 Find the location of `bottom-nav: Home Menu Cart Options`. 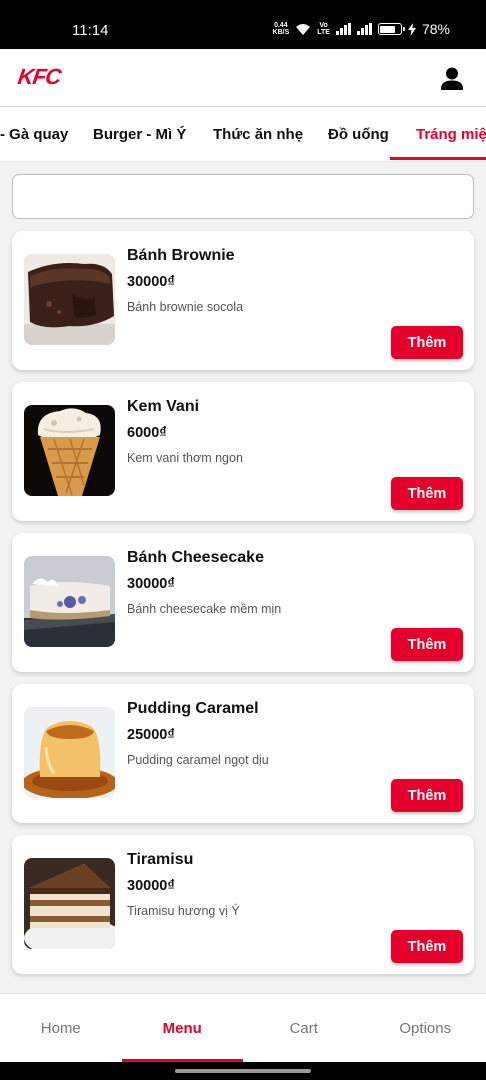

bottom-nav: Home Menu Cart Options is located at coordinates (243, 1027).